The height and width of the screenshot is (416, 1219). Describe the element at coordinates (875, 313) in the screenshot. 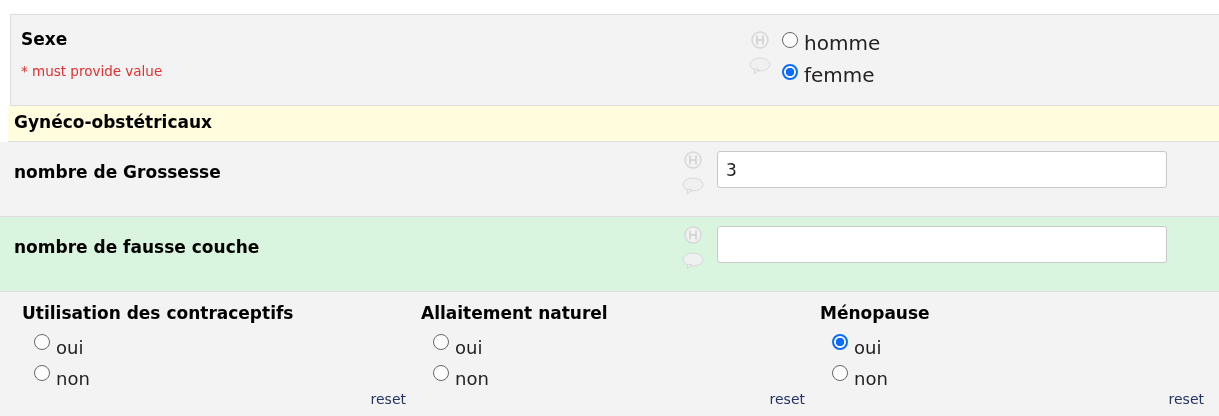

I see `question-label: Ménopause` at that location.